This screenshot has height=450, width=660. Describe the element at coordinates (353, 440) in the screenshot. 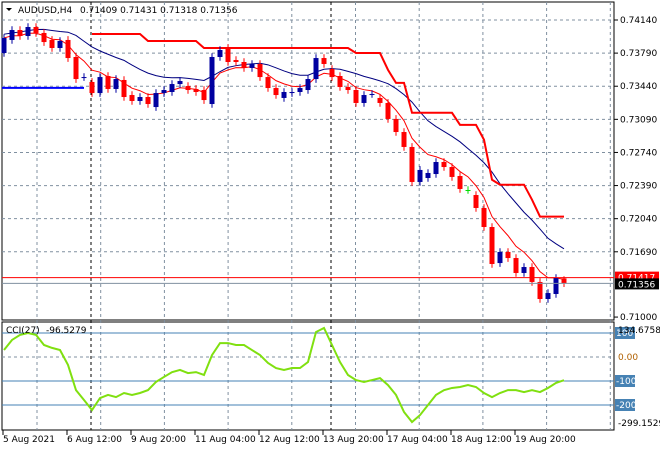

I see `x-tick-label: 13 Aug 20:00` at that location.